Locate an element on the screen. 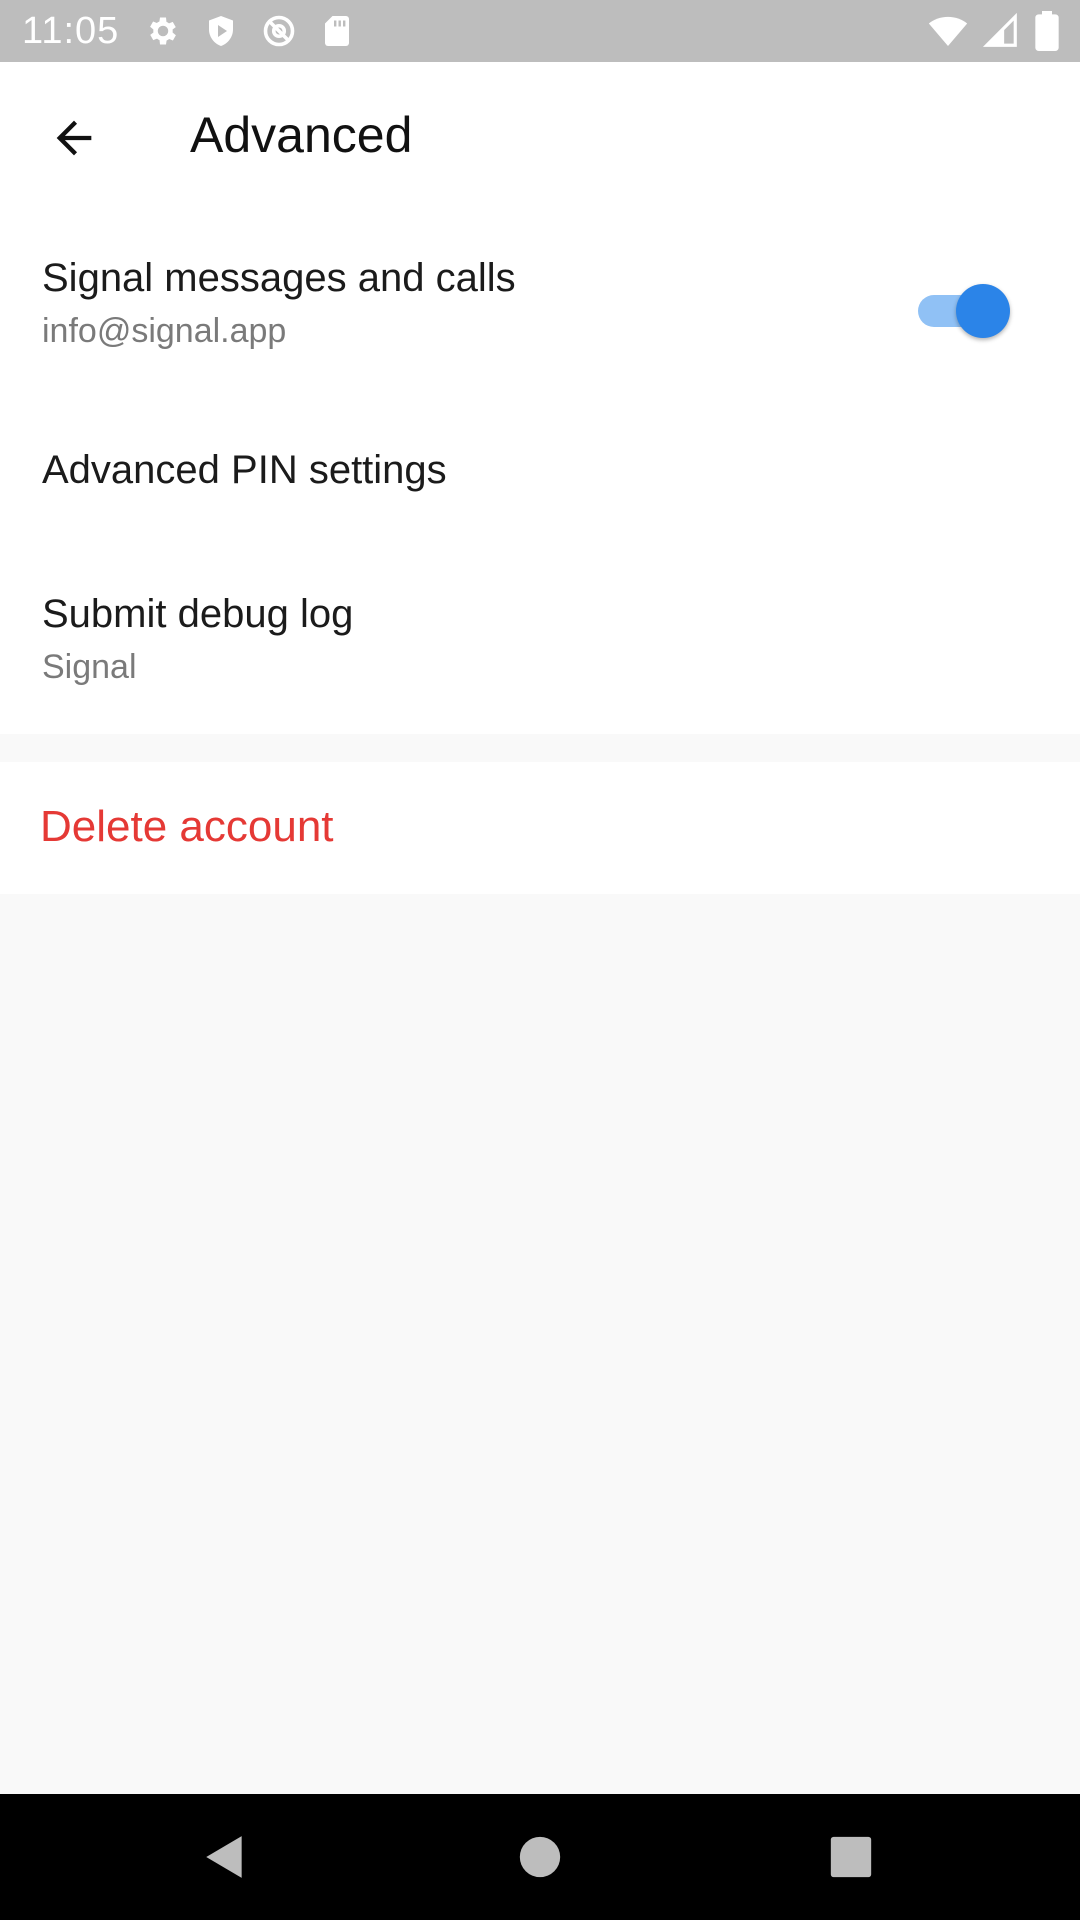 This screenshot has height=1920, width=1080. nav-recents-icon is located at coordinates (851, 1857).